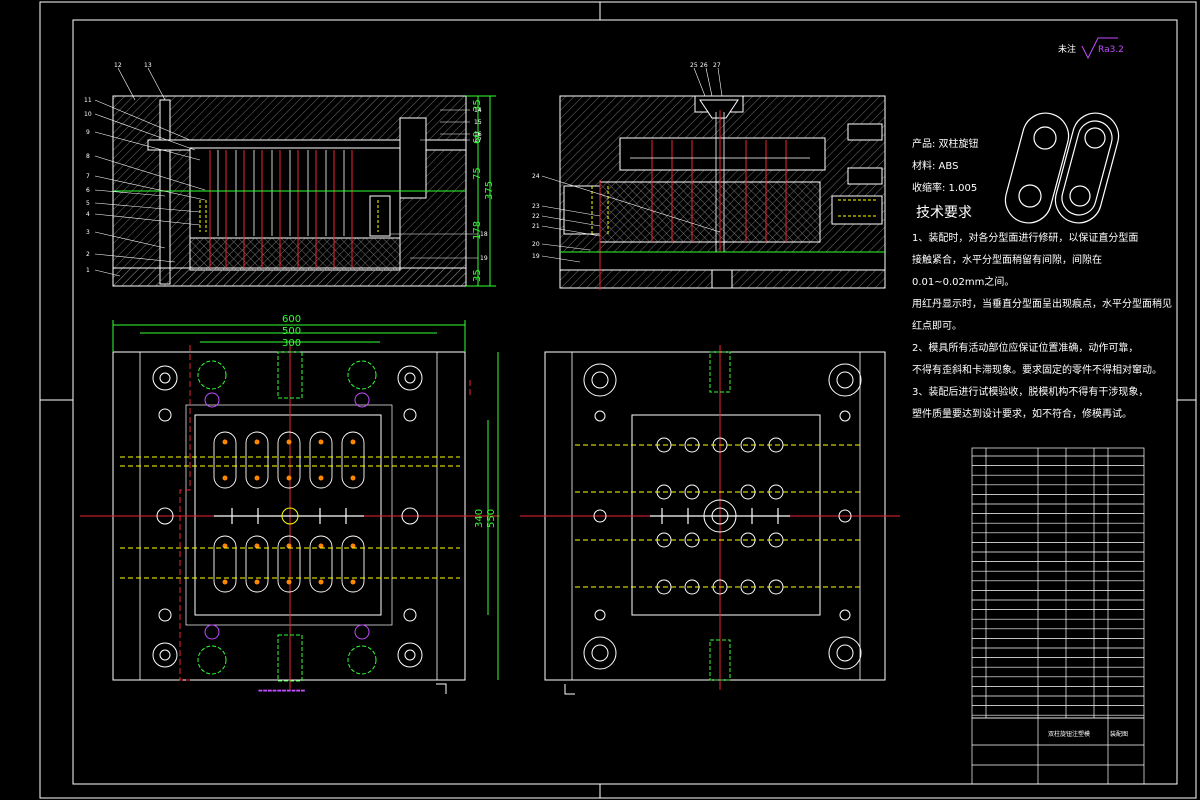 Image resolution: width=1200 pixels, height=800 pixels. Describe the element at coordinates (935, 166) in the screenshot. I see `material-label: 材料: ABS` at that location.